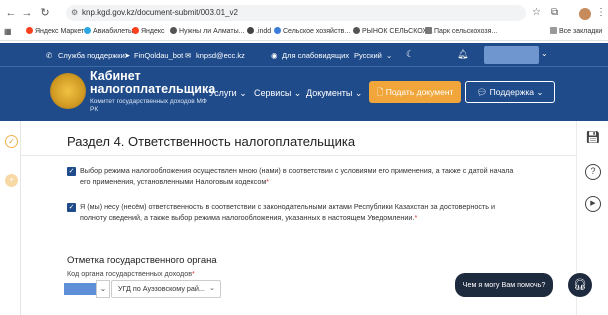 The width and height of the screenshot is (608, 315). Describe the element at coordinates (228, 93) in the screenshot. I see `menu-services: Услуги ⌄` at that location.